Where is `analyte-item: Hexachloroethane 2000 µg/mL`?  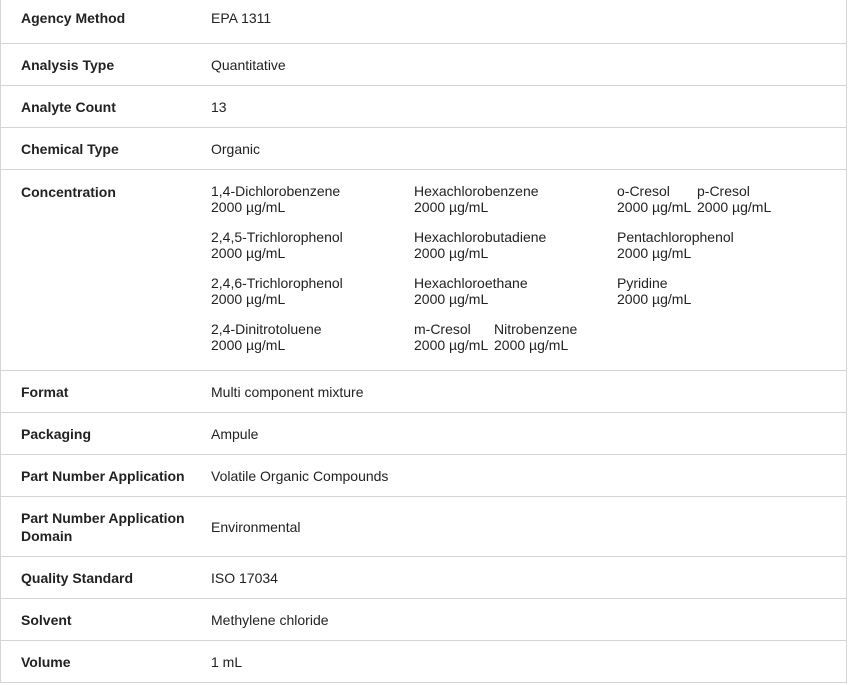
analyte-item: Hexachloroethane 2000 µg/mL is located at coordinates (471, 291).